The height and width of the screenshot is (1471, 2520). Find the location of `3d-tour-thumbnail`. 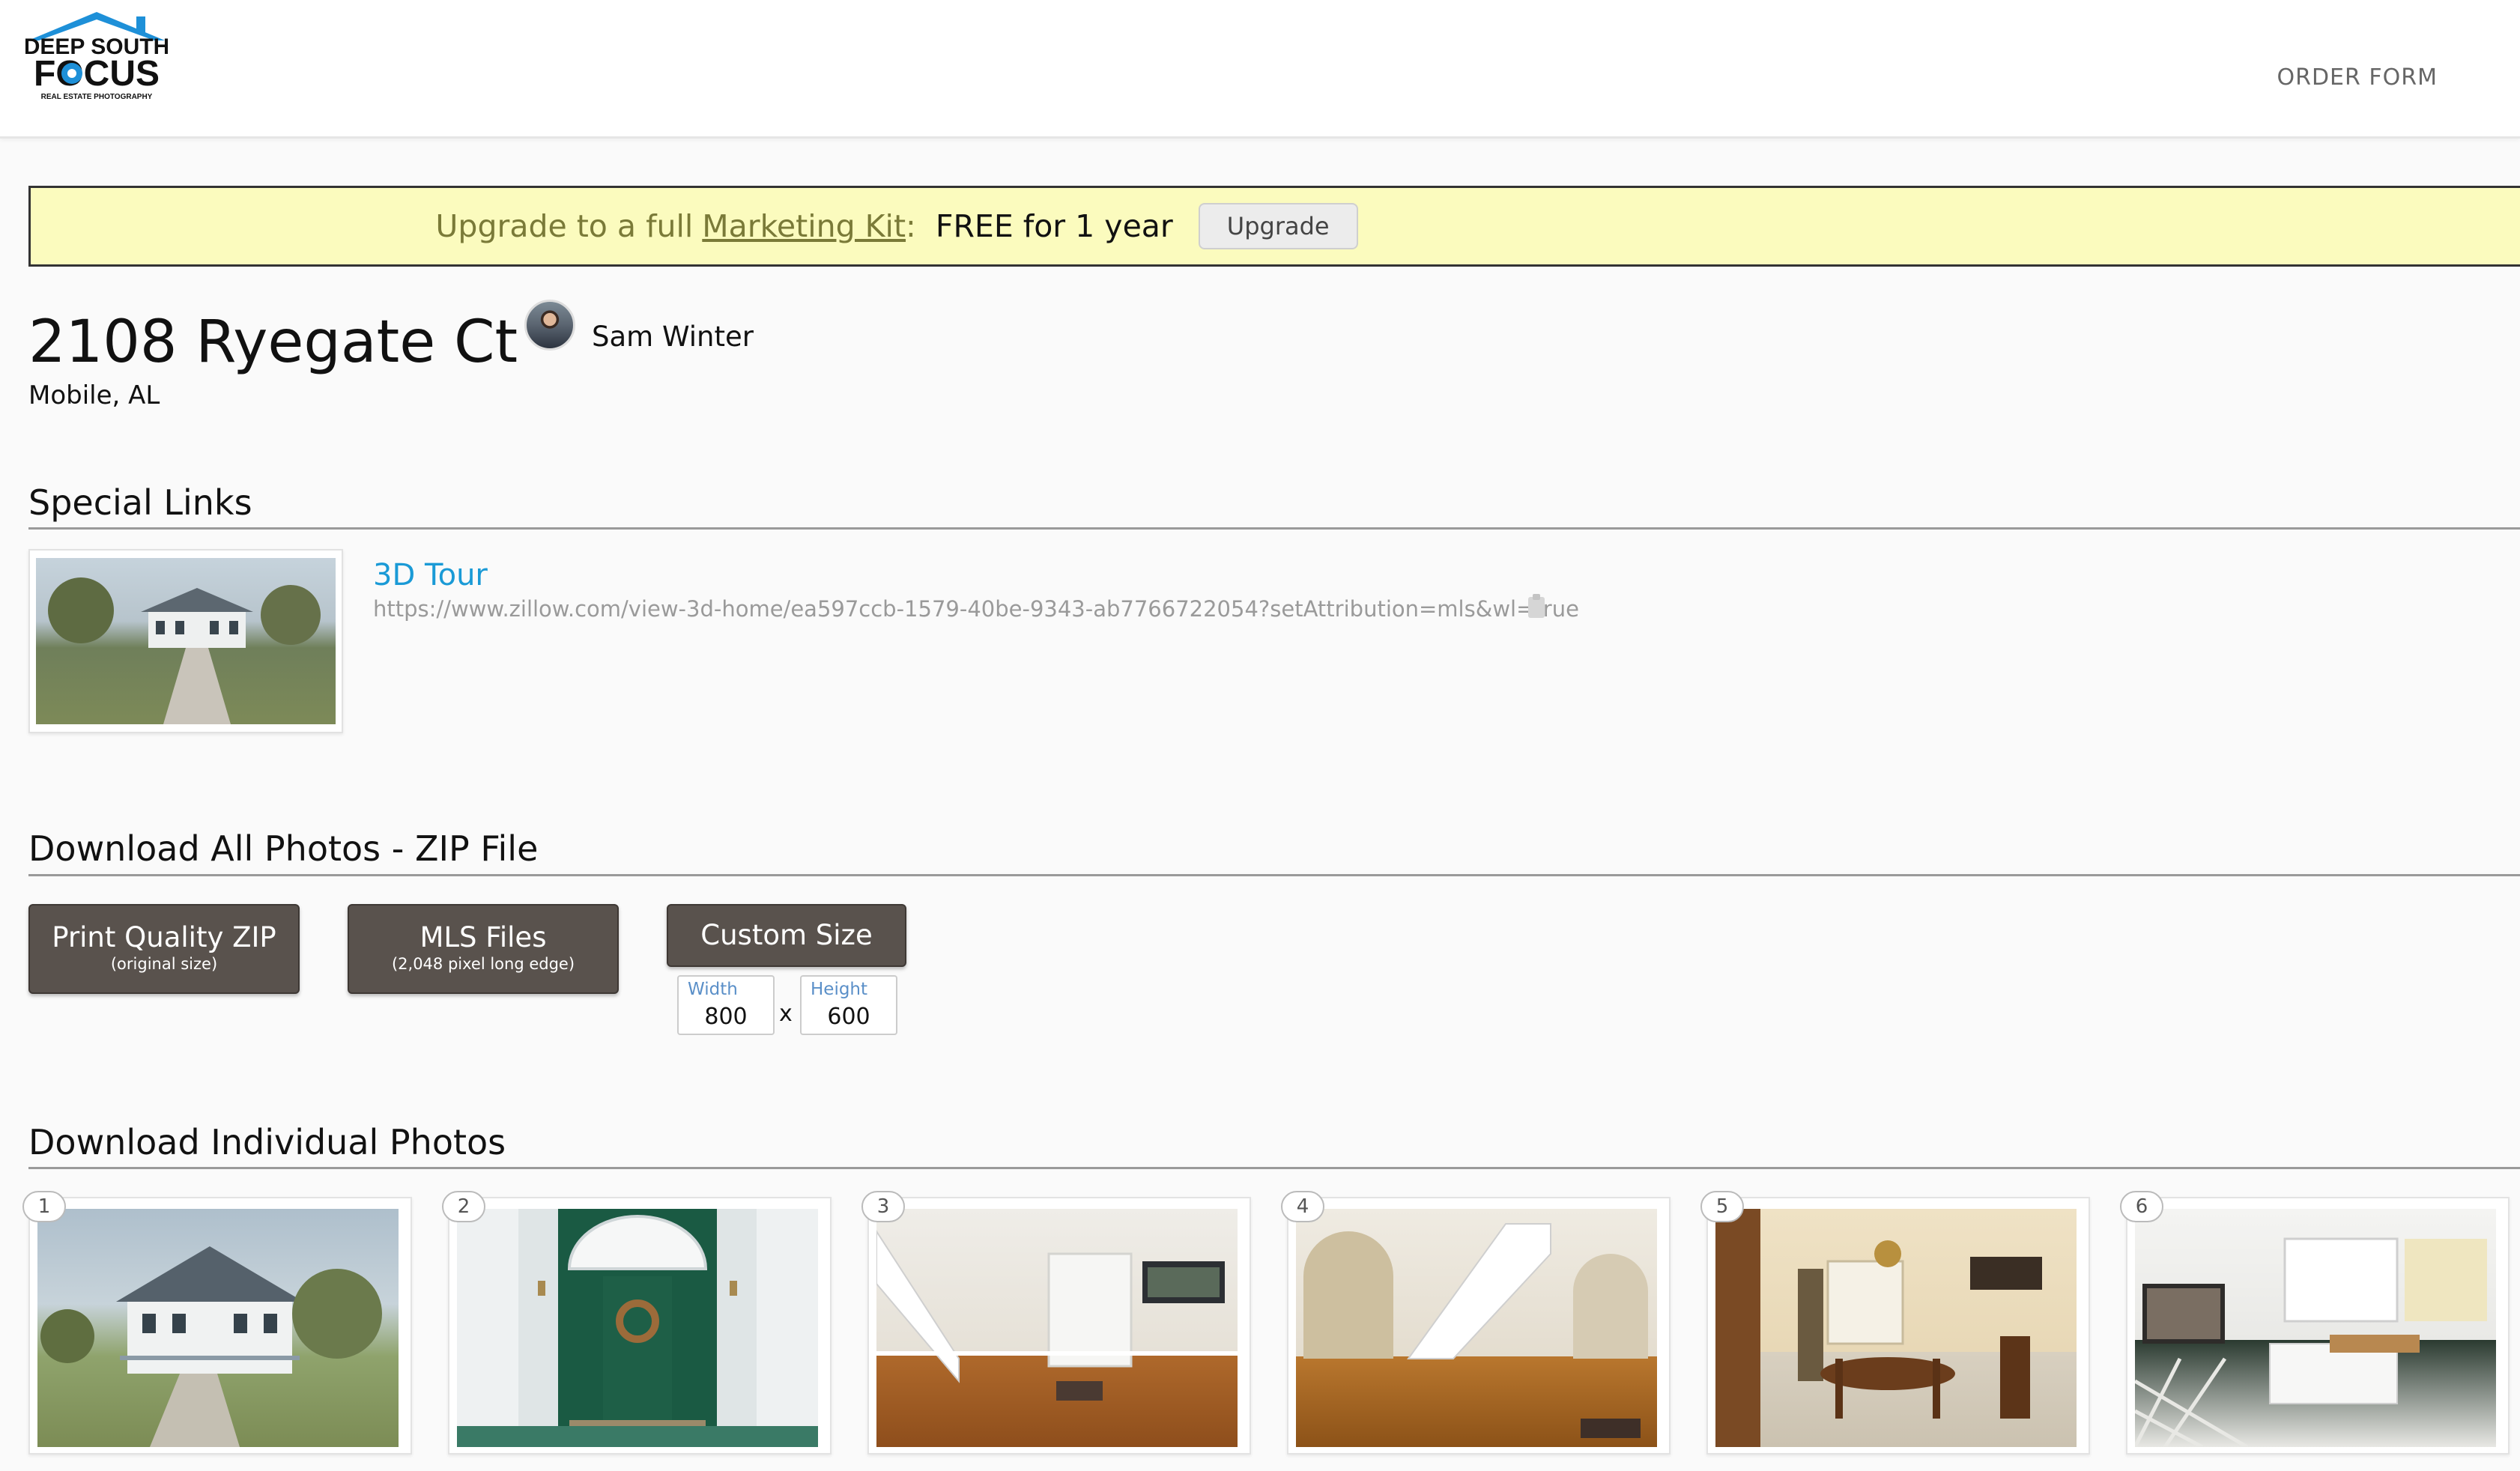

3d-tour-thumbnail is located at coordinates (185, 641).